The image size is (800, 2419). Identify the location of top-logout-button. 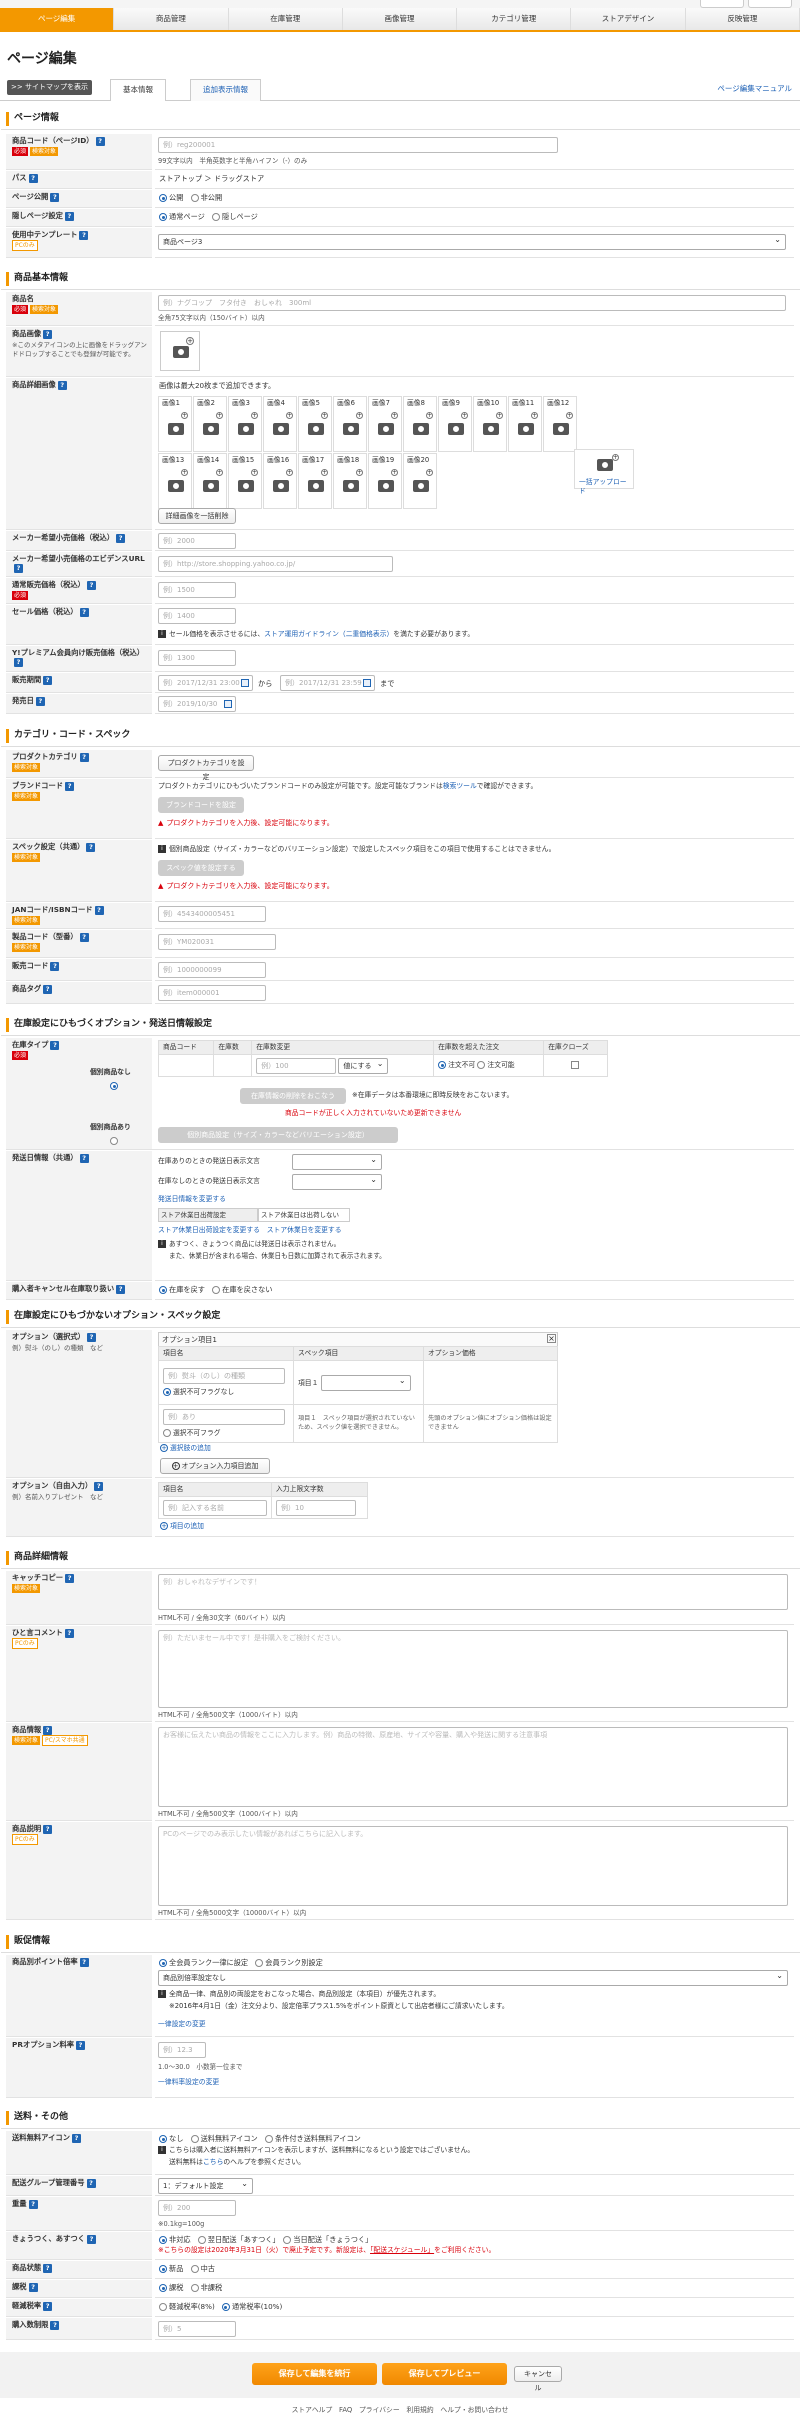
(770, 4).